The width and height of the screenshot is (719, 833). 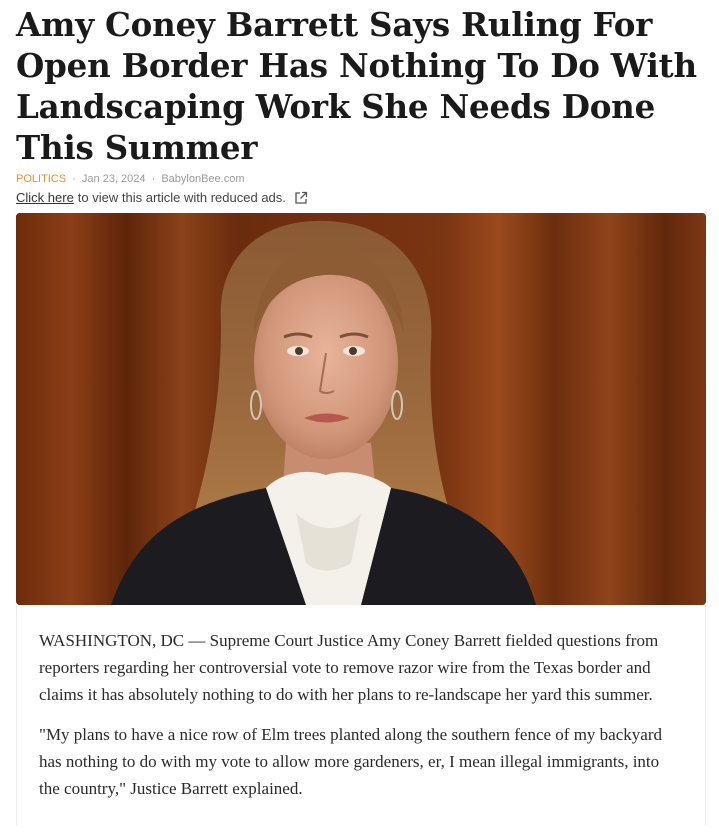 I want to click on article-date: Jan 23, 2024, so click(x=113, y=179).